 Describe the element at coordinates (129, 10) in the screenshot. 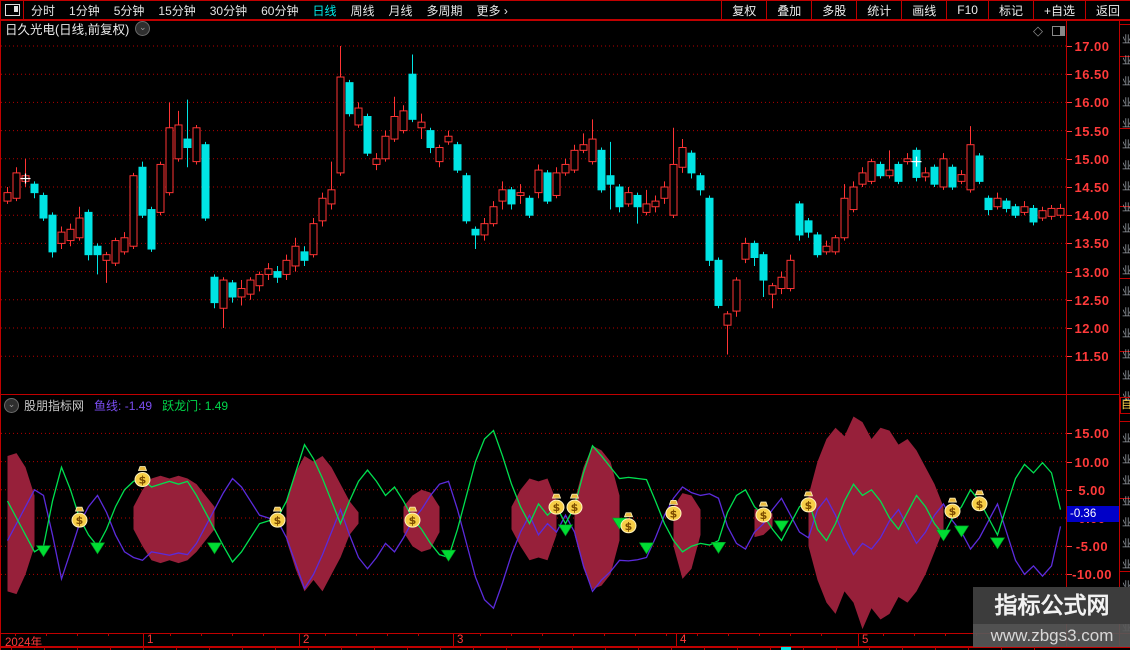

I see `period-tab-2: 5分钟` at that location.